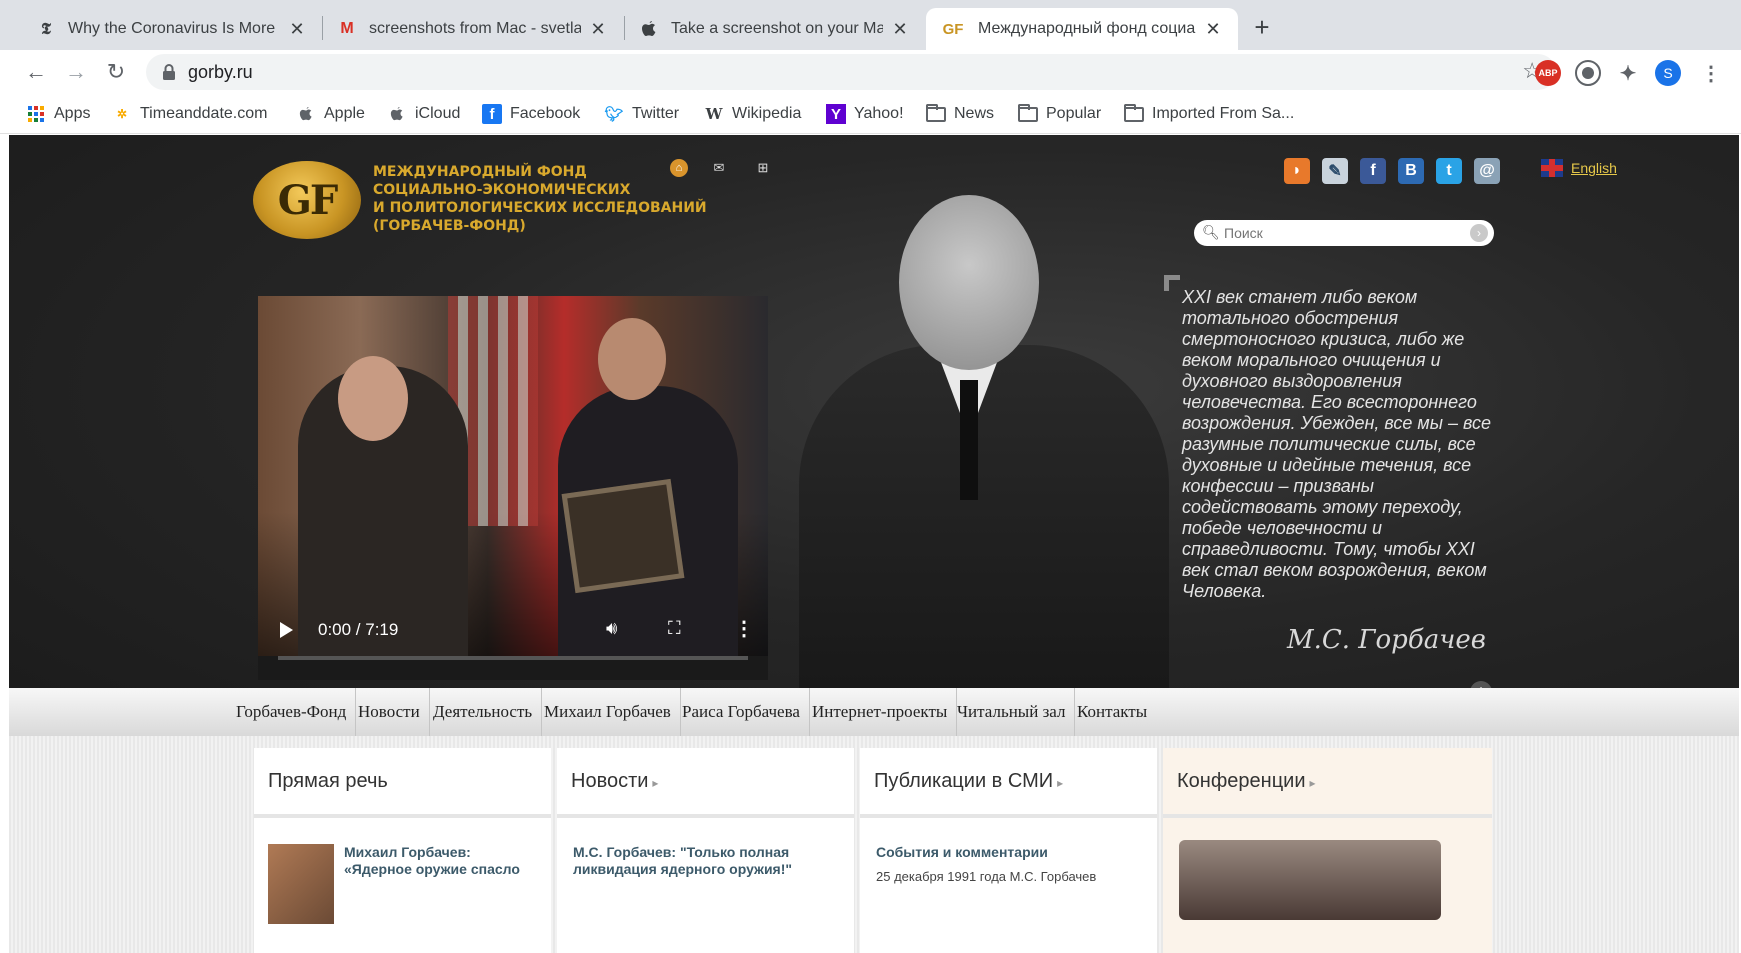 The height and width of the screenshot is (953, 1741). Describe the element at coordinates (423, 114) in the screenshot. I see `bookmark-icloud: iCloud` at that location.